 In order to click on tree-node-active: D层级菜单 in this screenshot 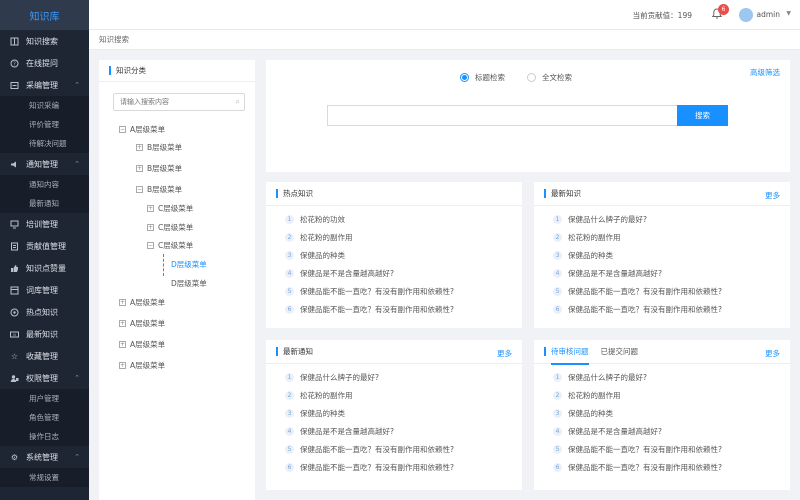, I will do `click(189, 264)`.